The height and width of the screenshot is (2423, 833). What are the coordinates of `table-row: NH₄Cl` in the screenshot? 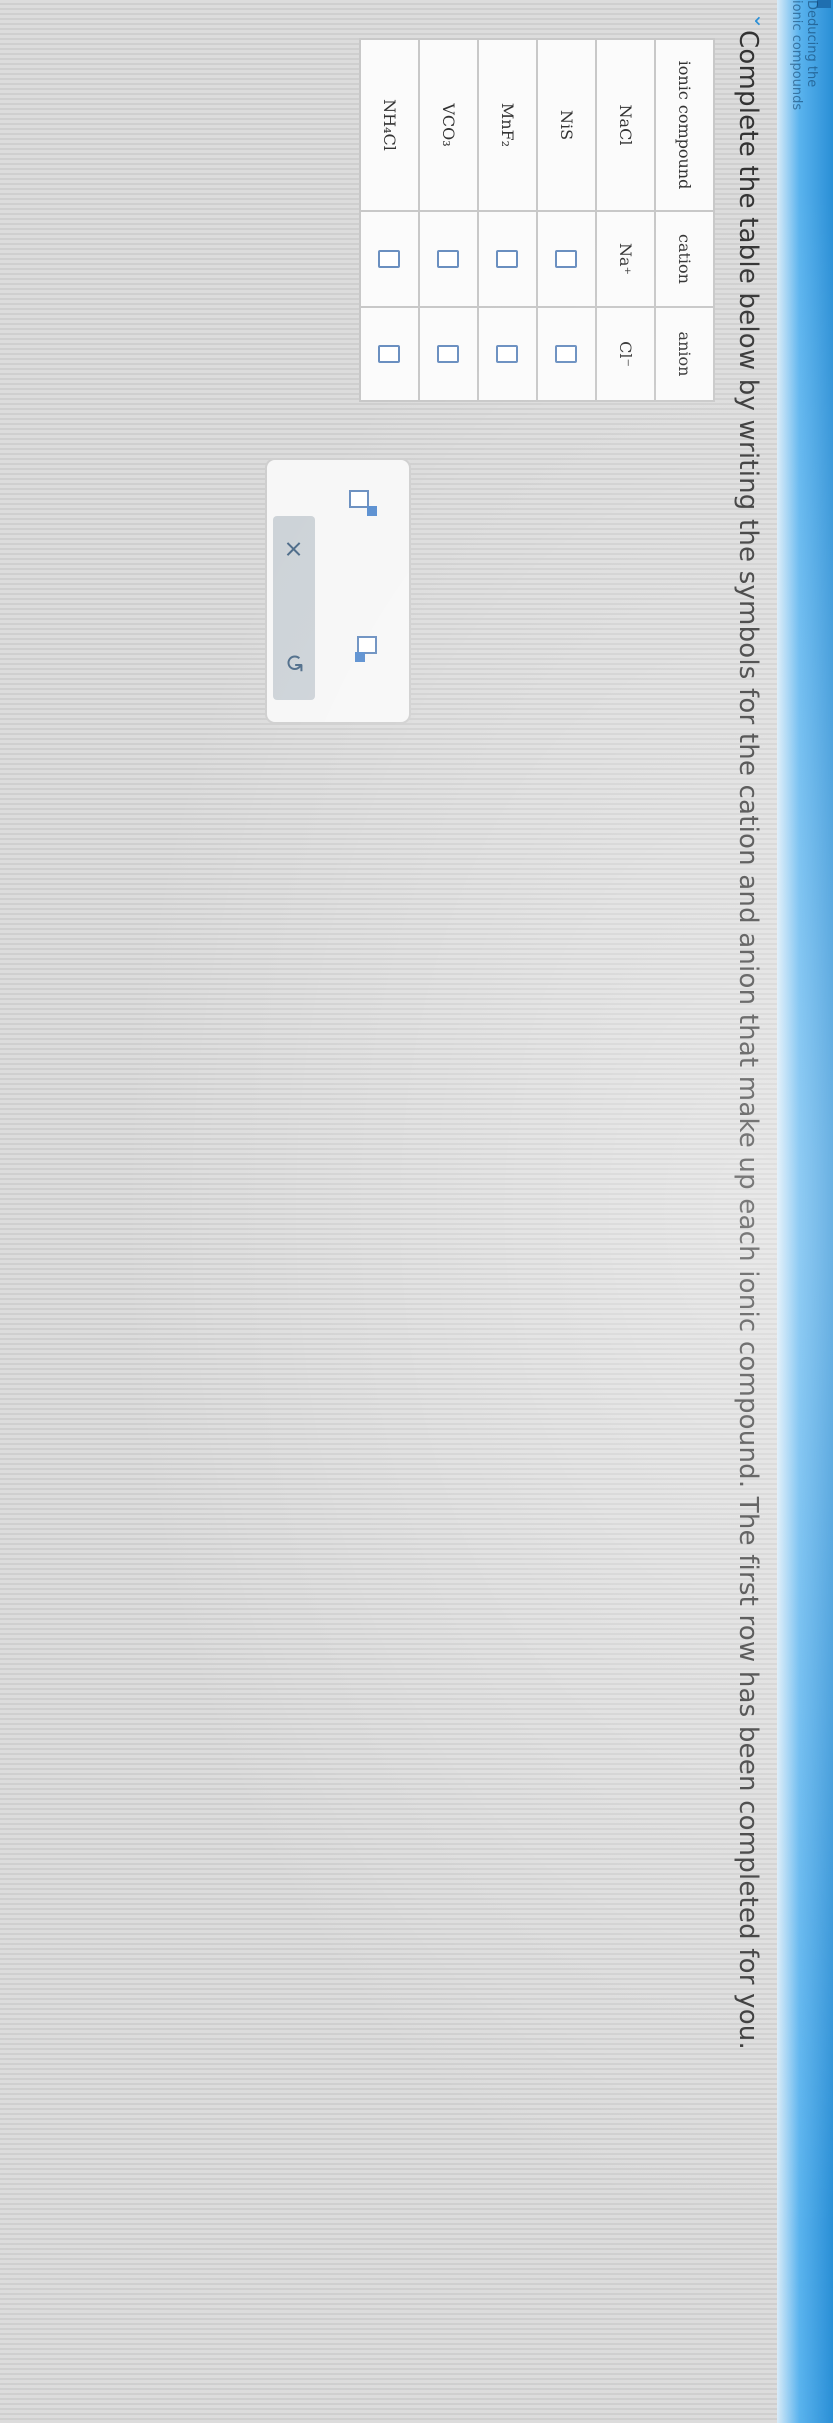 It's located at (389, 220).